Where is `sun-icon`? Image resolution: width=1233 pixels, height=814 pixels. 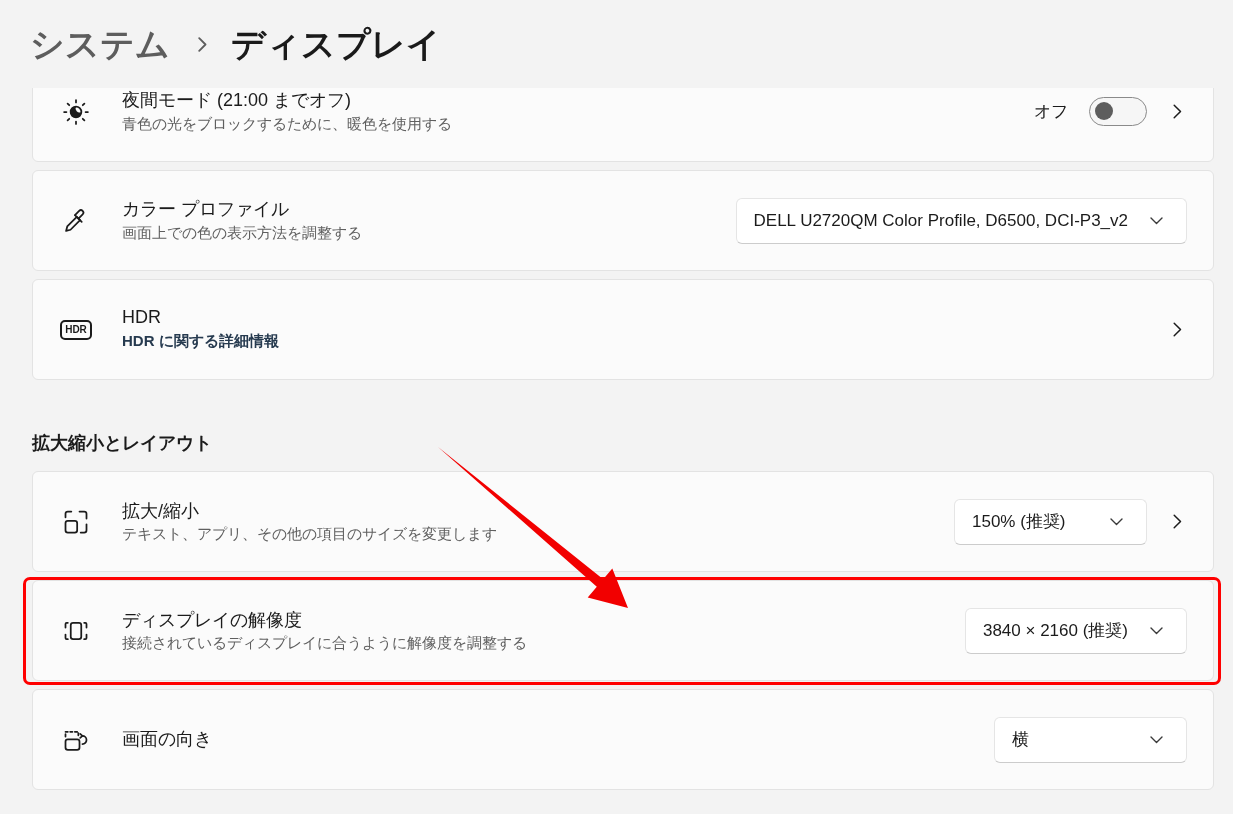
sun-icon is located at coordinates (76, 111).